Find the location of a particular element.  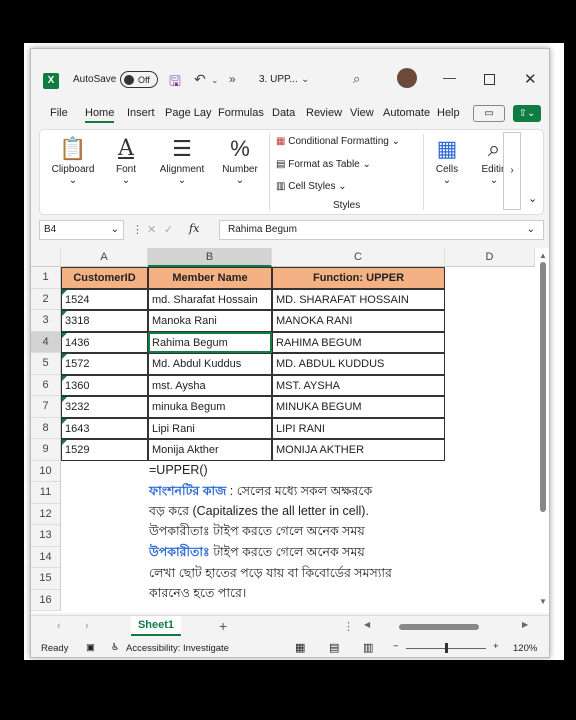

column-header-d: D is located at coordinates (490, 257).